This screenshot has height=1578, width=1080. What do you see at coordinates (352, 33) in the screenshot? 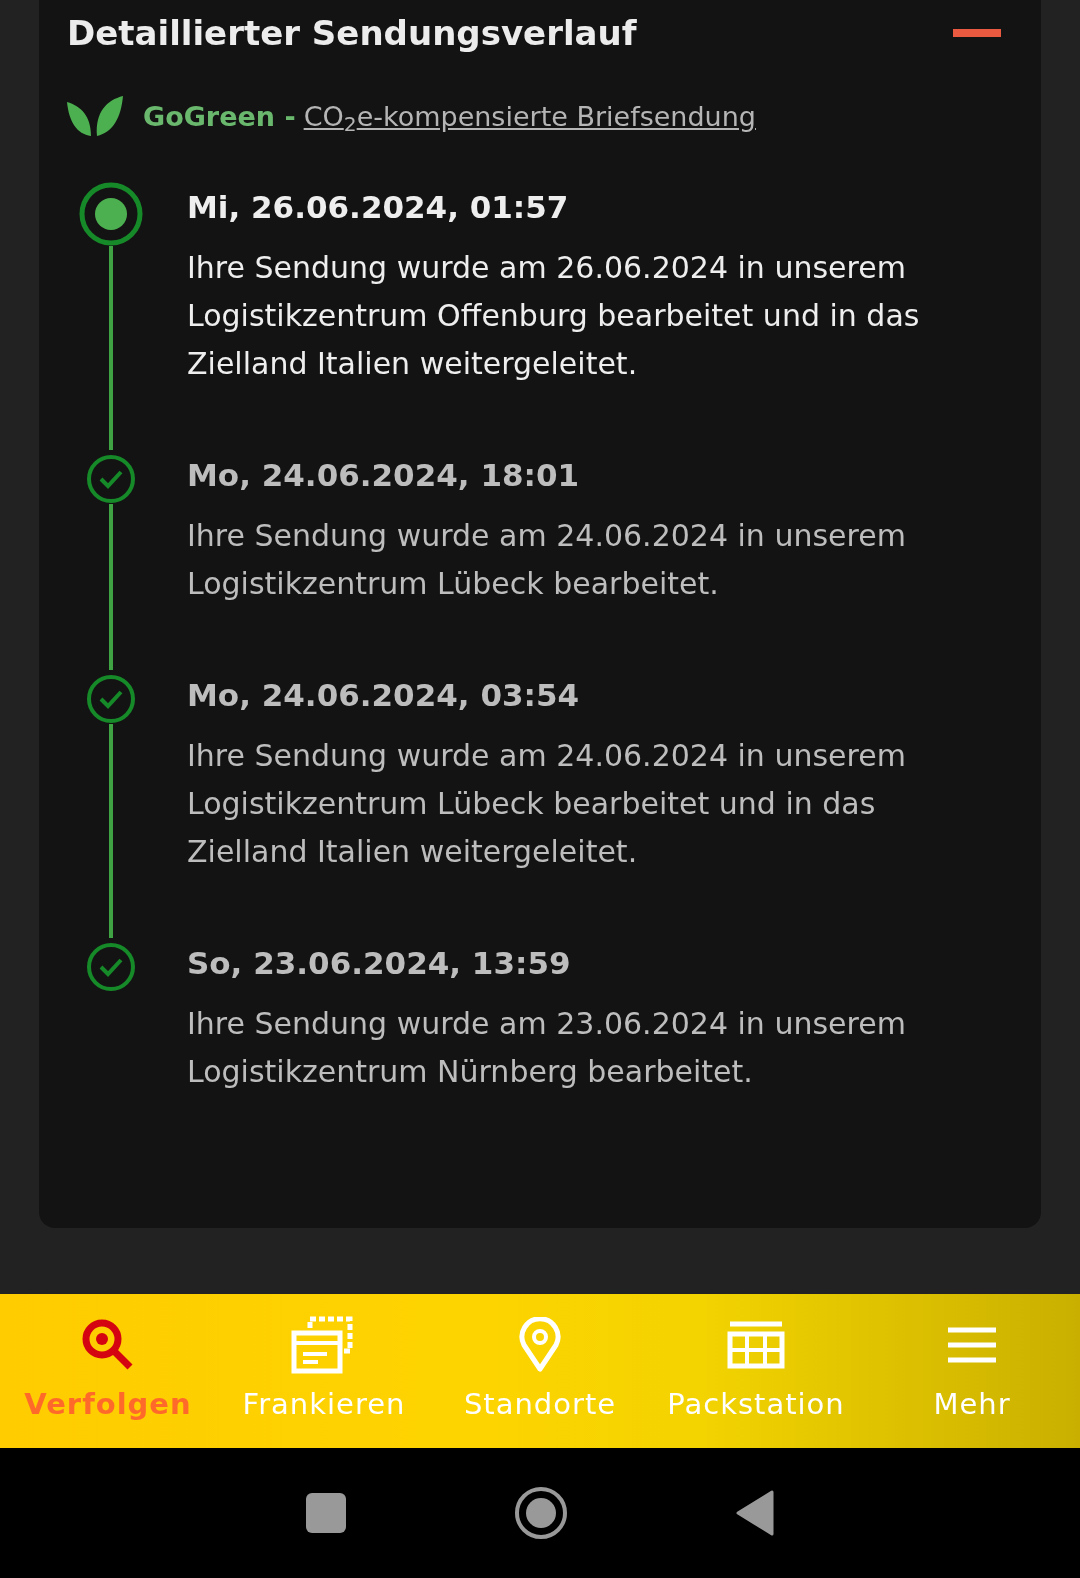
I see `section-title: Detaillierter Sendungsverlauf` at bounding box center [352, 33].